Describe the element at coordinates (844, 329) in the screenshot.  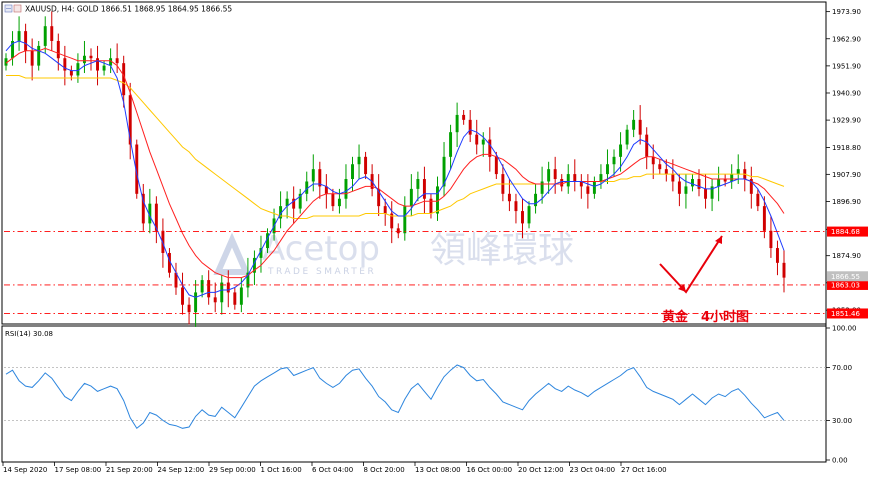
I see `rsi-tick-label: 100.00` at that location.